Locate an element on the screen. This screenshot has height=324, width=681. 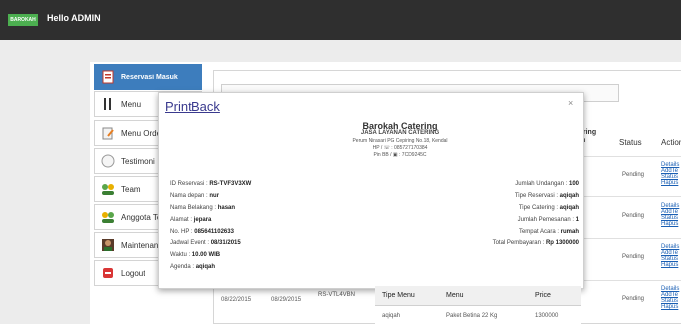
sidebar-item-label: Reservasi Masuk is located at coordinates (149, 77).